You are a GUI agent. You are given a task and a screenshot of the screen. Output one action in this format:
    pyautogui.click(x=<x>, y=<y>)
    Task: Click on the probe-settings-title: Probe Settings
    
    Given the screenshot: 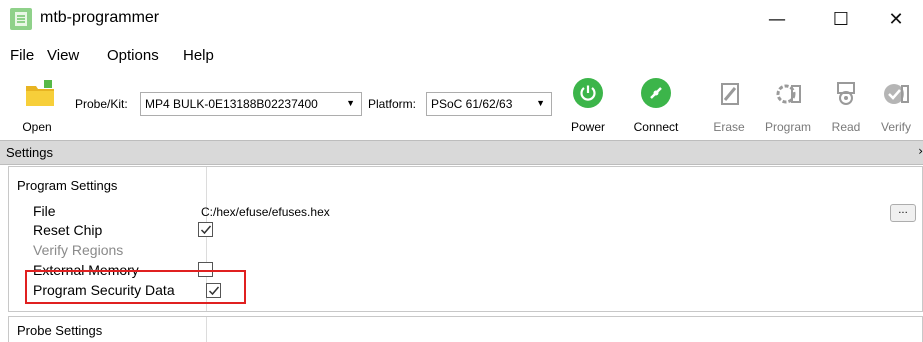 What is the action you would take?
    pyautogui.click(x=60, y=330)
    